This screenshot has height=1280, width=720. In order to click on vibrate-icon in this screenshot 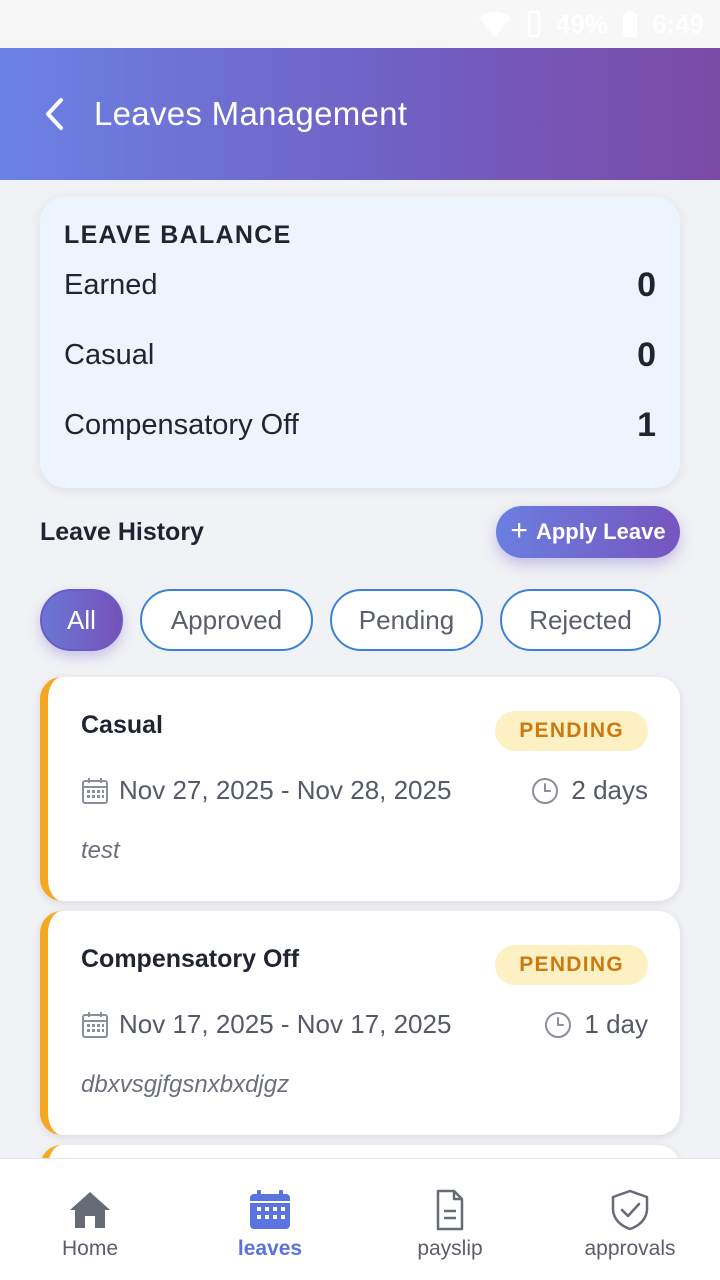, I will do `click(534, 24)`.